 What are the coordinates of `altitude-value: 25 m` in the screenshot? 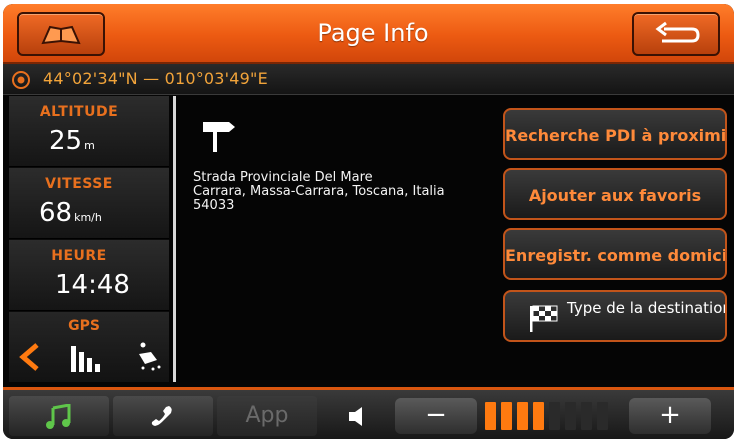 It's located at (72, 141).